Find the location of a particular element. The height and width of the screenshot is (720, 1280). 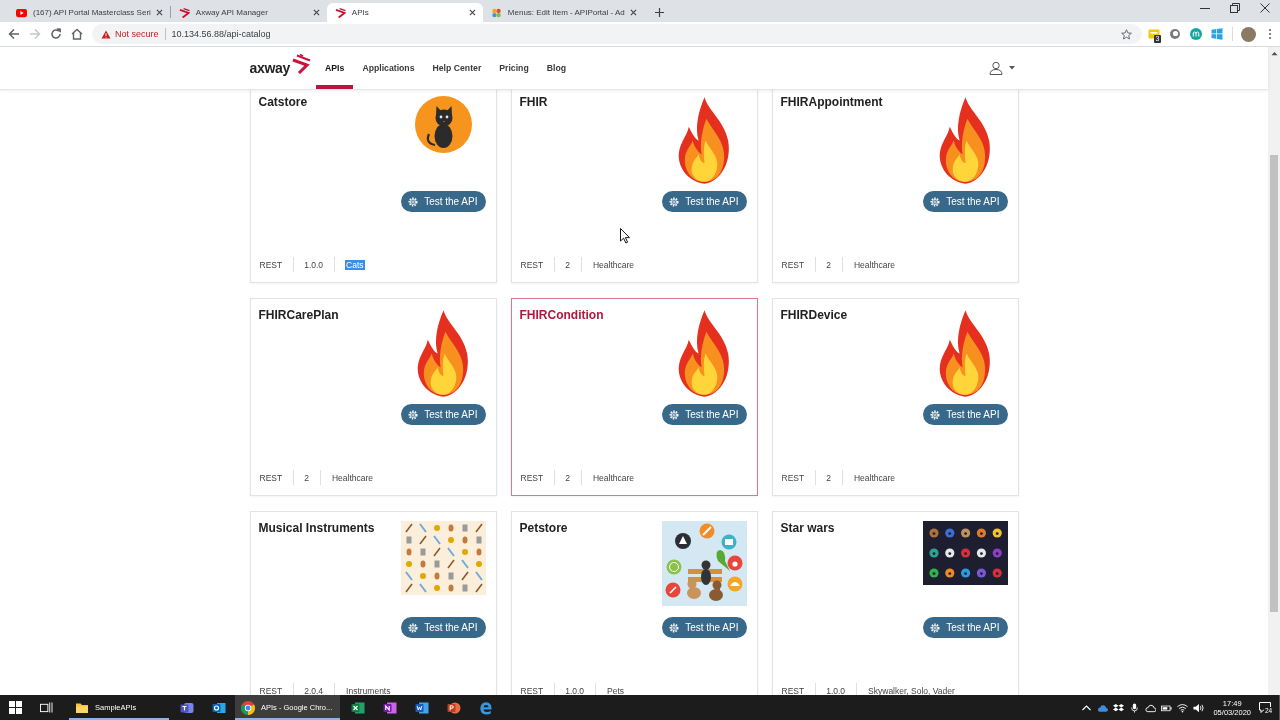

api-title: Musical Instruments is located at coordinates (316, 528).